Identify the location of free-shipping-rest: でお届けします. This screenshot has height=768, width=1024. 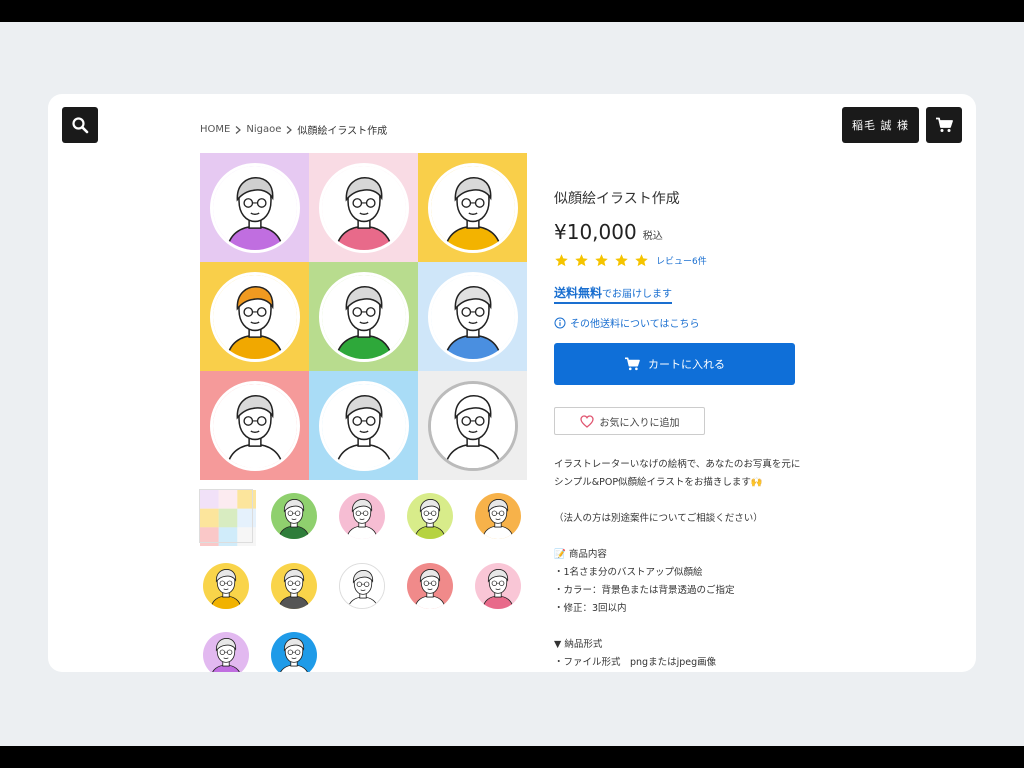
(637, 294).